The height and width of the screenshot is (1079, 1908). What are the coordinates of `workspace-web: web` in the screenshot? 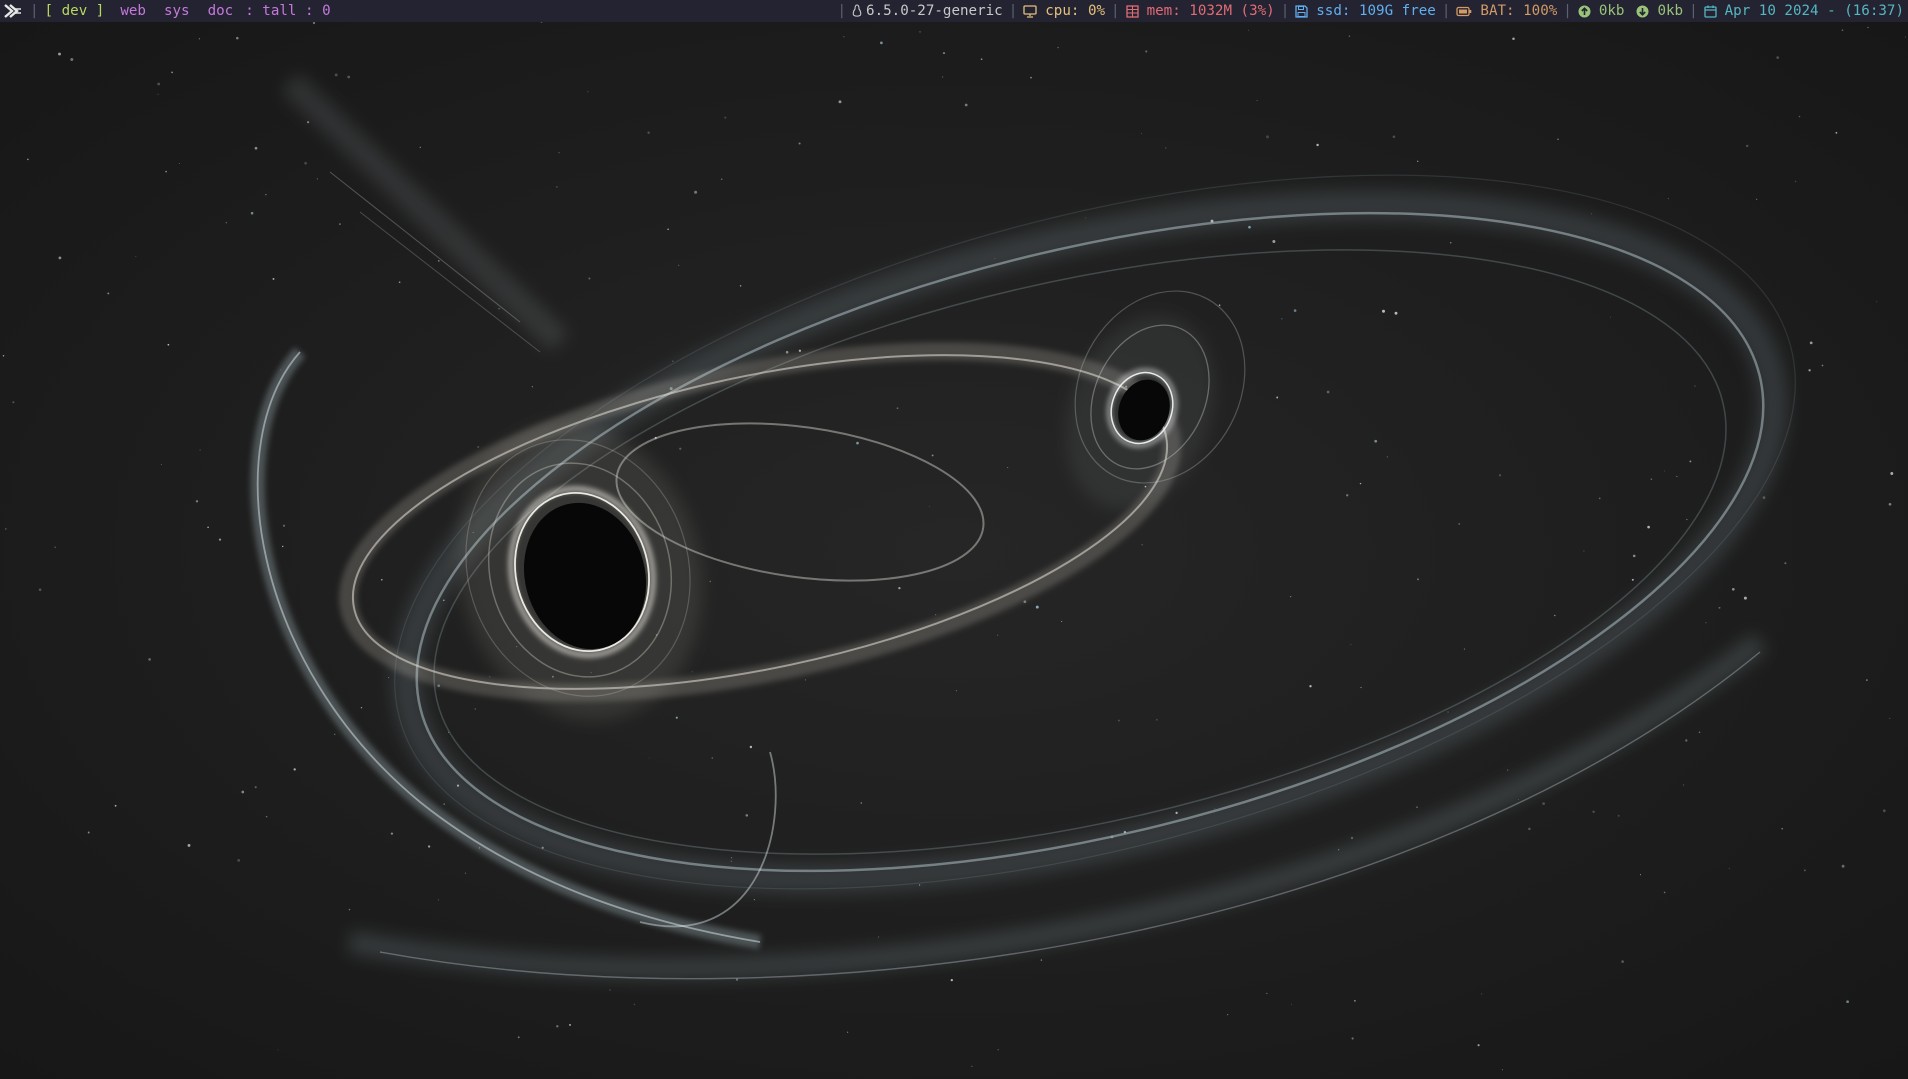 It's located at (129, 11).